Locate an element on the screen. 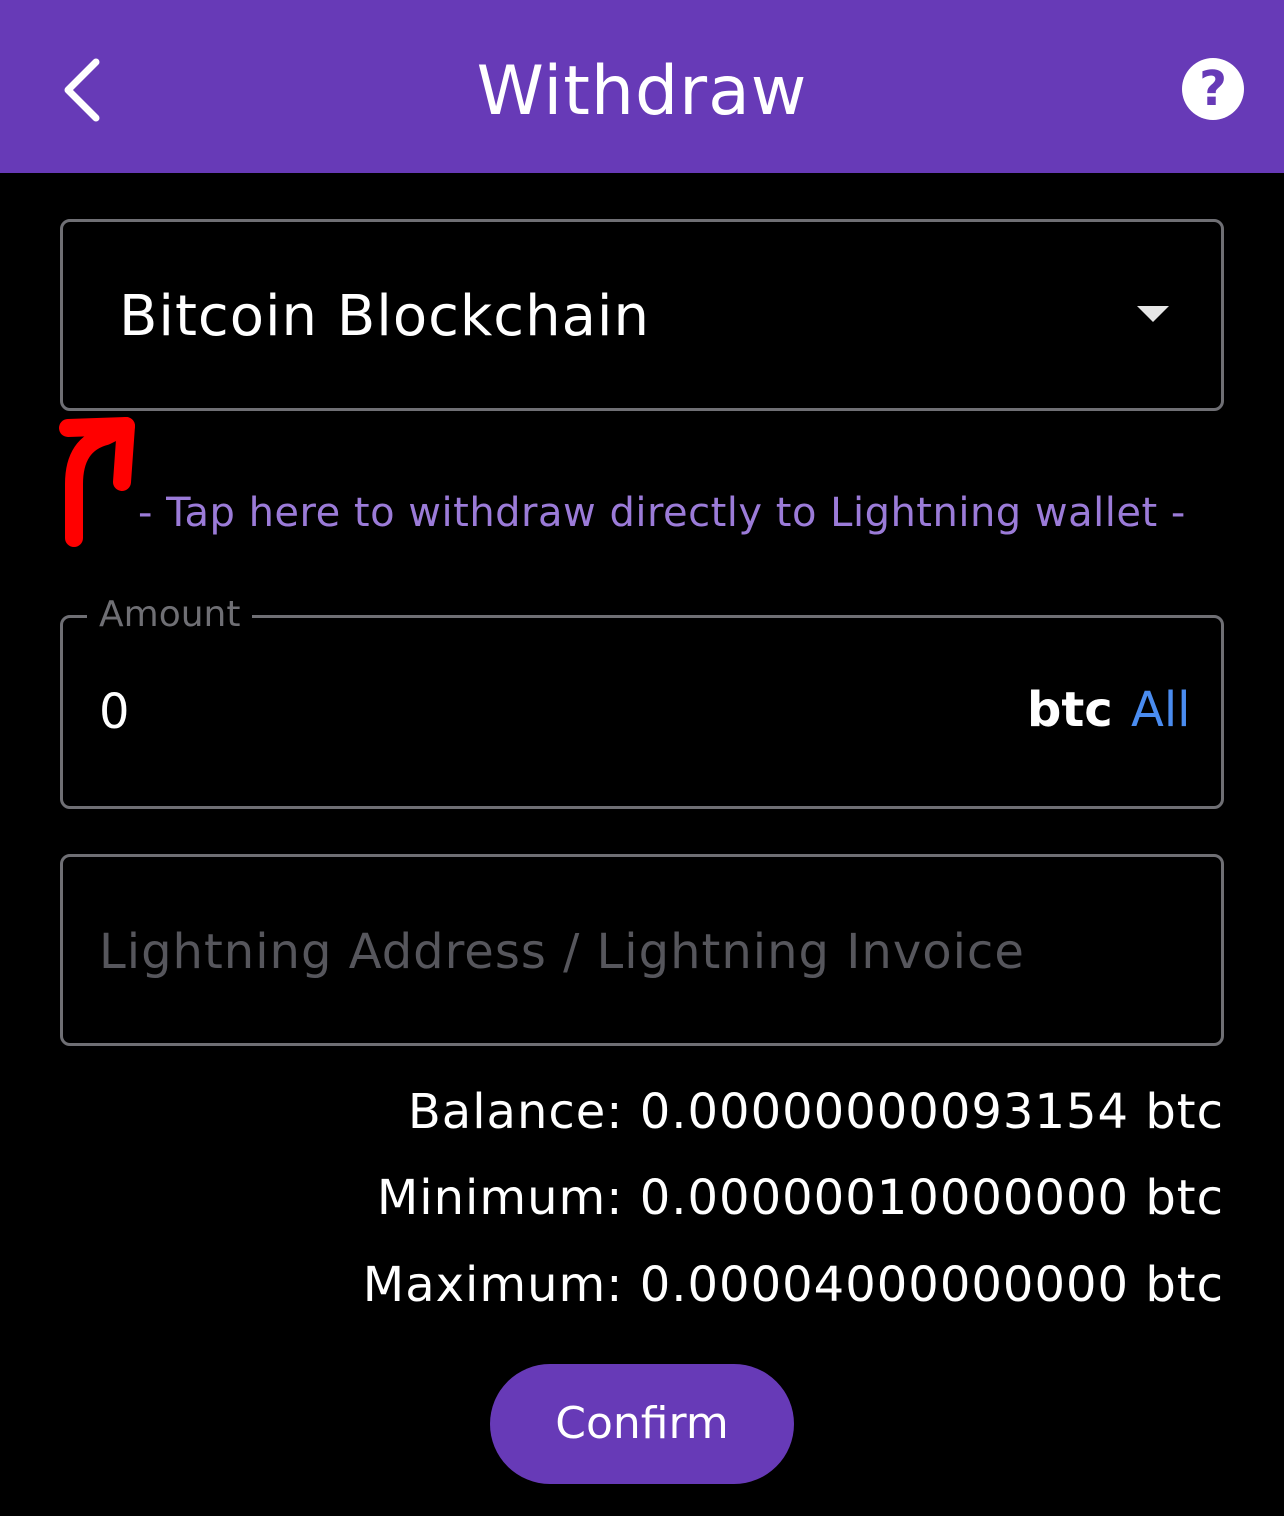 This screenshot has width=1284, height=1516. address-input: Lightning Address / Lightning Invoice is located at coordinates (642, 950).